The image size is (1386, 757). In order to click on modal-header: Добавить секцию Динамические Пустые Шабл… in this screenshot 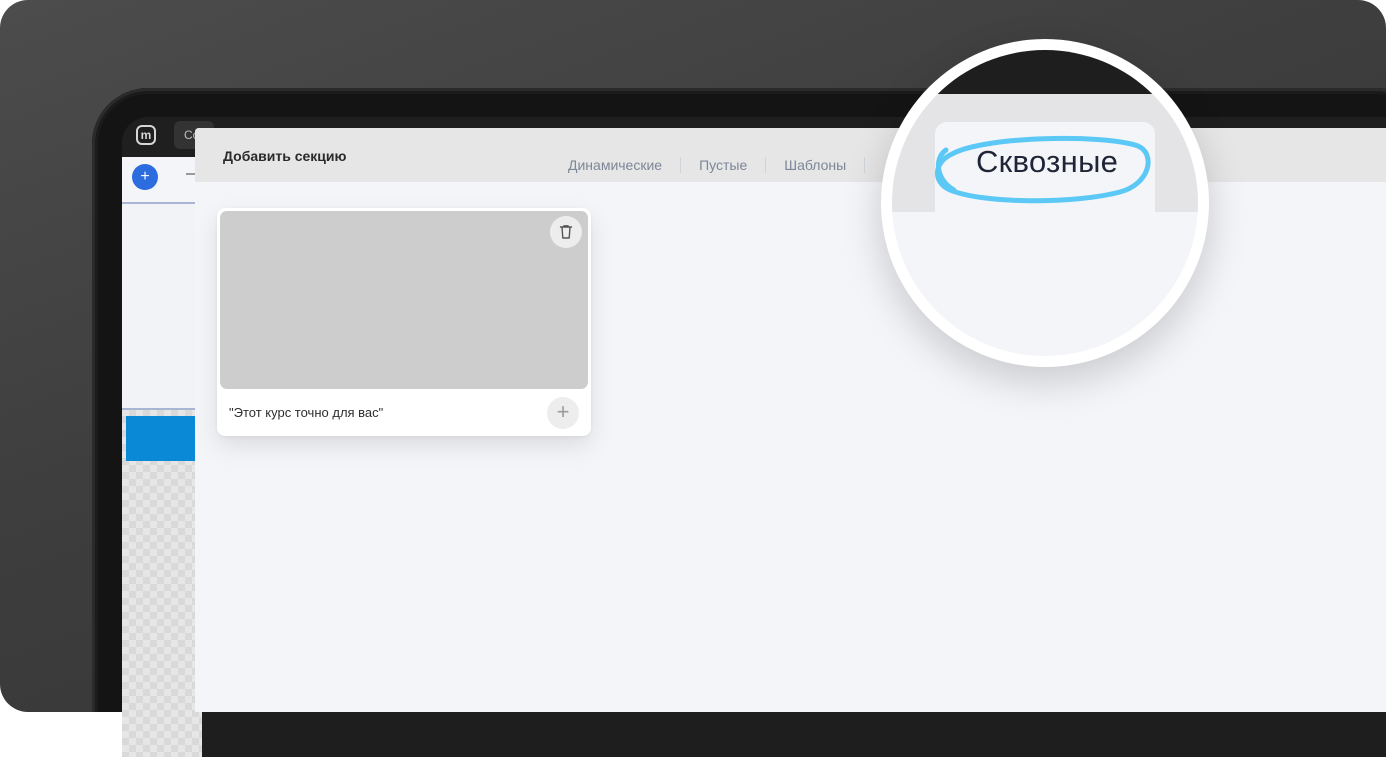, I will do `click(790, 155)`.